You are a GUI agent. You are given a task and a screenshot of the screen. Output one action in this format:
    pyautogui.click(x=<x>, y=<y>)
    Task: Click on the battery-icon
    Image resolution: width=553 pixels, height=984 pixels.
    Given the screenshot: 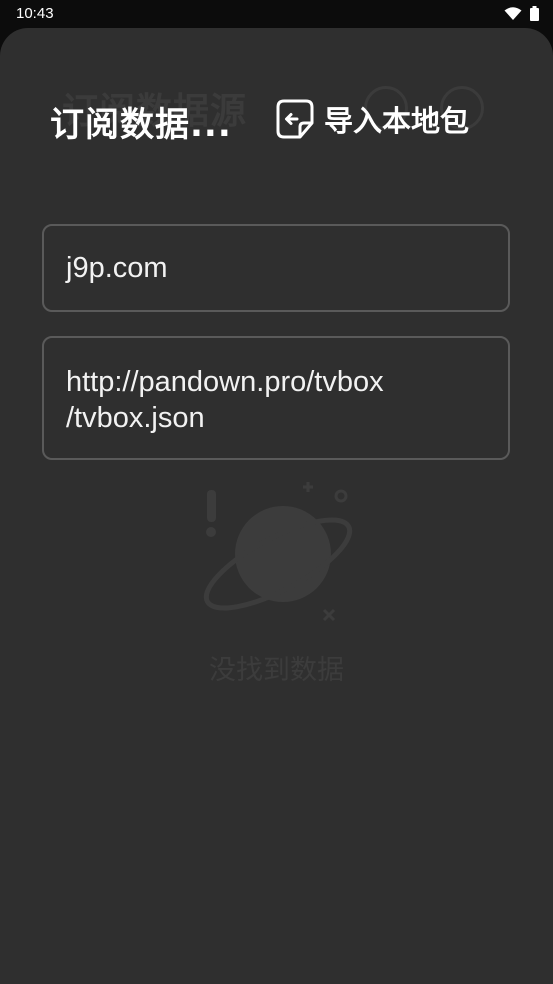 What is the action you would take?
    pyautogui.click(x=534, y=13)
    